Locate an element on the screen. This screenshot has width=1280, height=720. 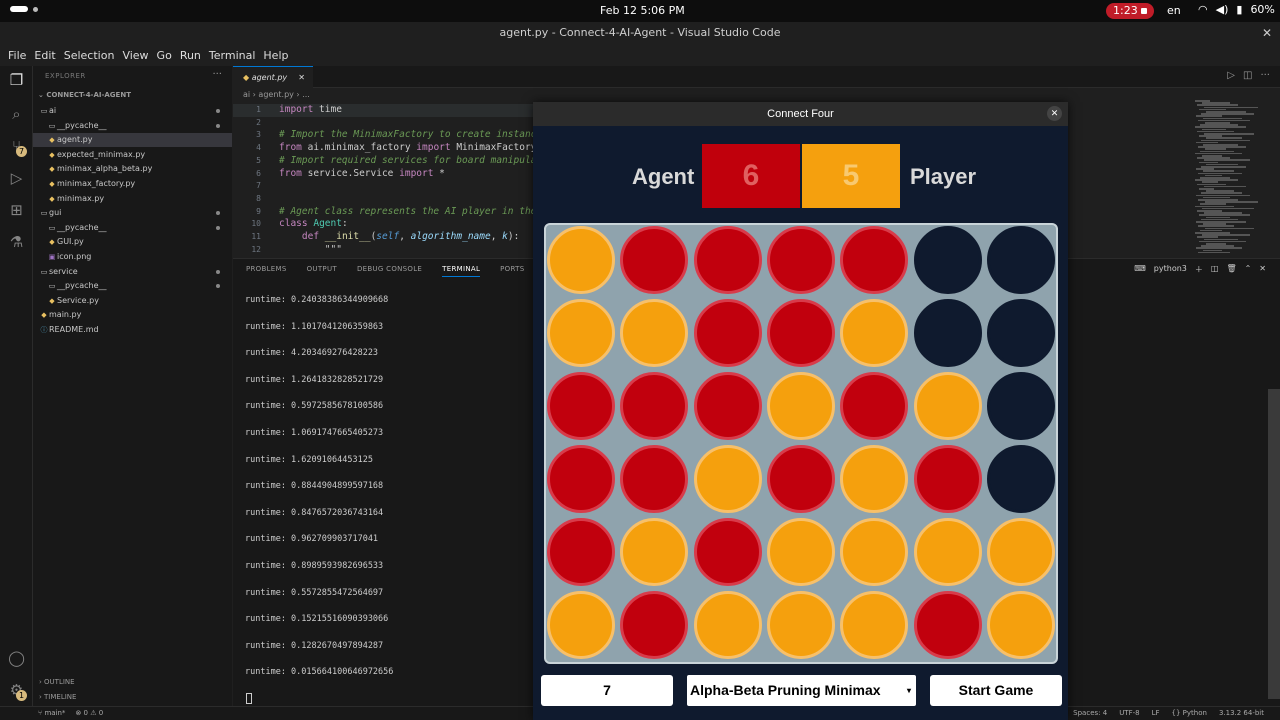
depth-input: 7 is located at coordinates (607, 690).